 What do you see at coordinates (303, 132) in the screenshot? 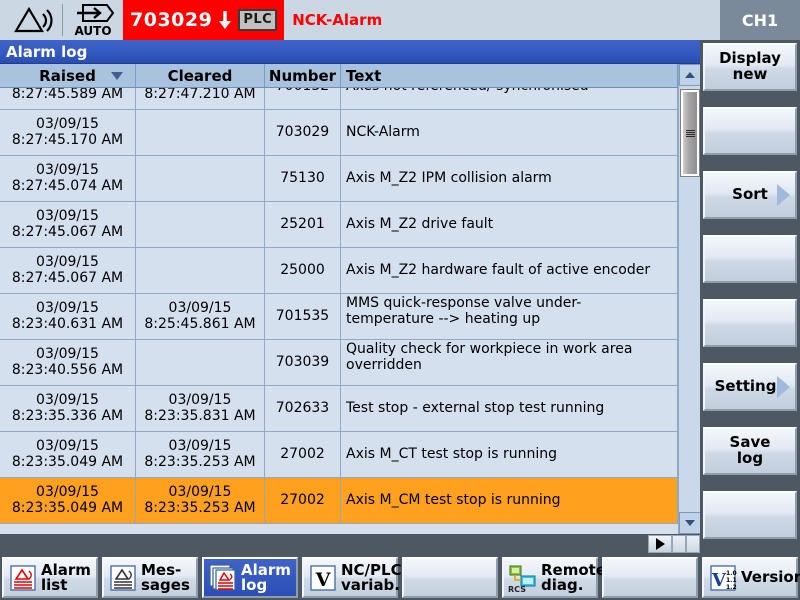
I see `cell-number: 703029` at bounding box center [303, 132].